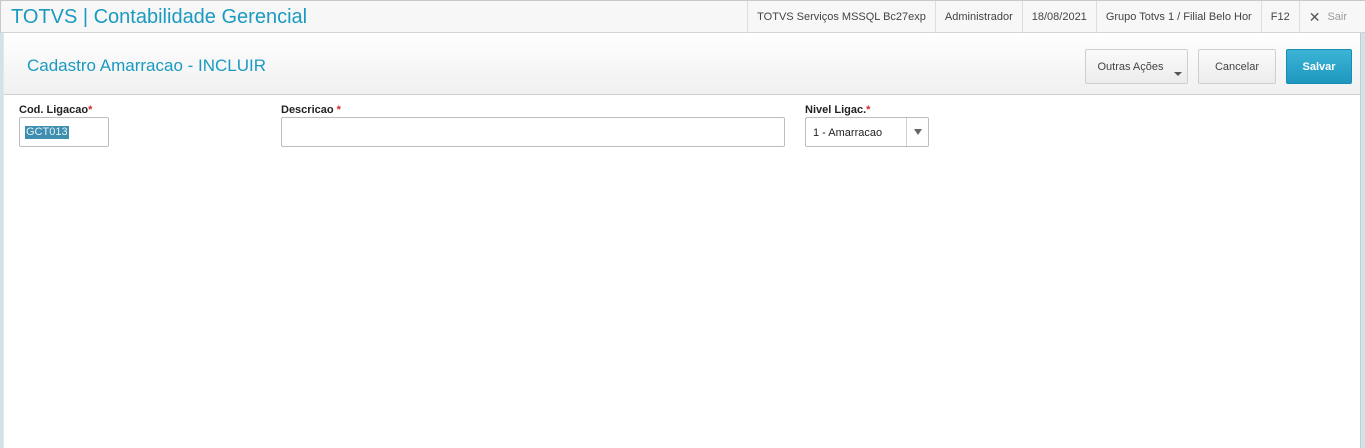 The width and height of the screenshot is (1365, 448). What do you see at coordinates (1130, 66) in the screenshot?
I see `other-actions-label: Outras Ações` at bounding box center [1130, 66].